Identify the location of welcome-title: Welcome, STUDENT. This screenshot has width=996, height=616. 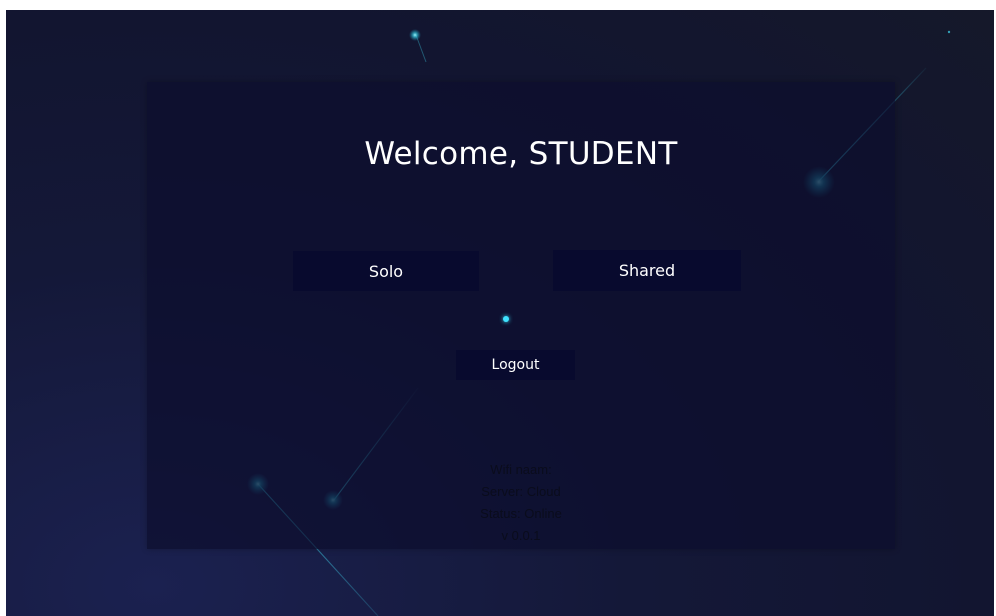
(521, 154).